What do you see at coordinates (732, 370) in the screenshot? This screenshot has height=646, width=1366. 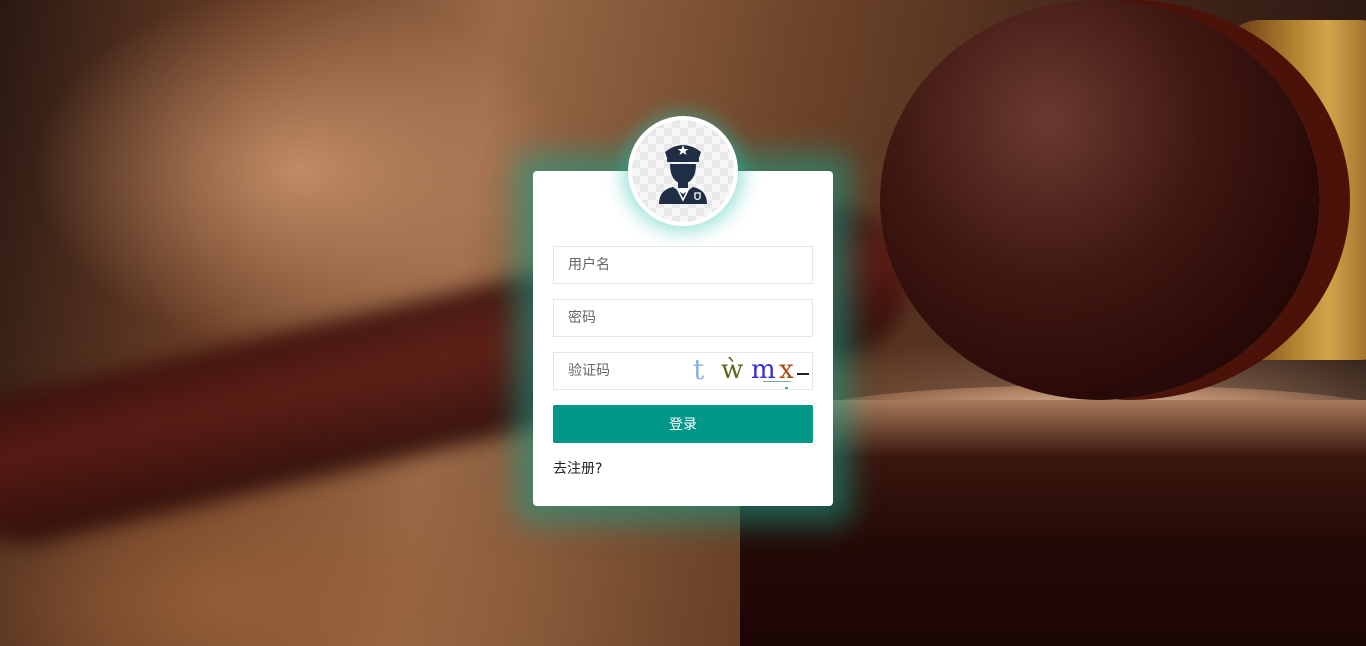 I see `captcha-char: ẁ` at bounding box center [732, 370].